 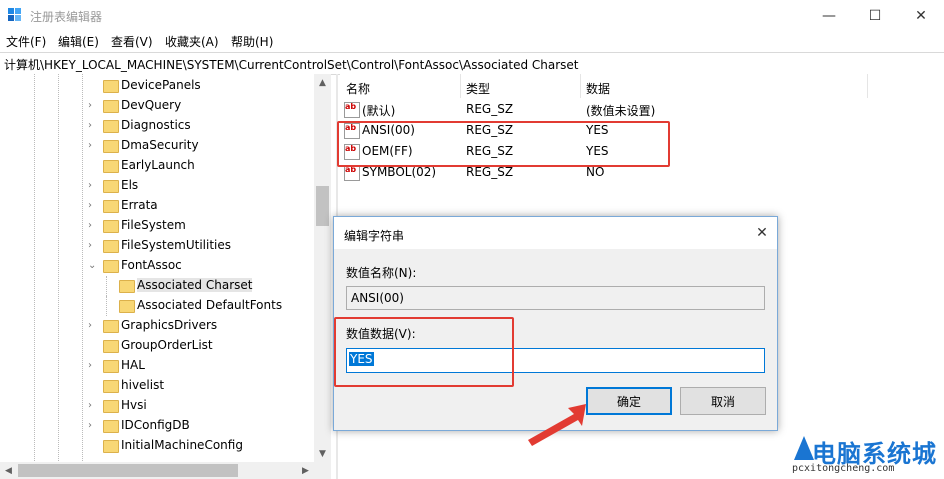 What do you see at coordinates (128, 470) in the screenshot?
I see `tree-horizontal-scroll-thumb` at bounding box center [128, 470].